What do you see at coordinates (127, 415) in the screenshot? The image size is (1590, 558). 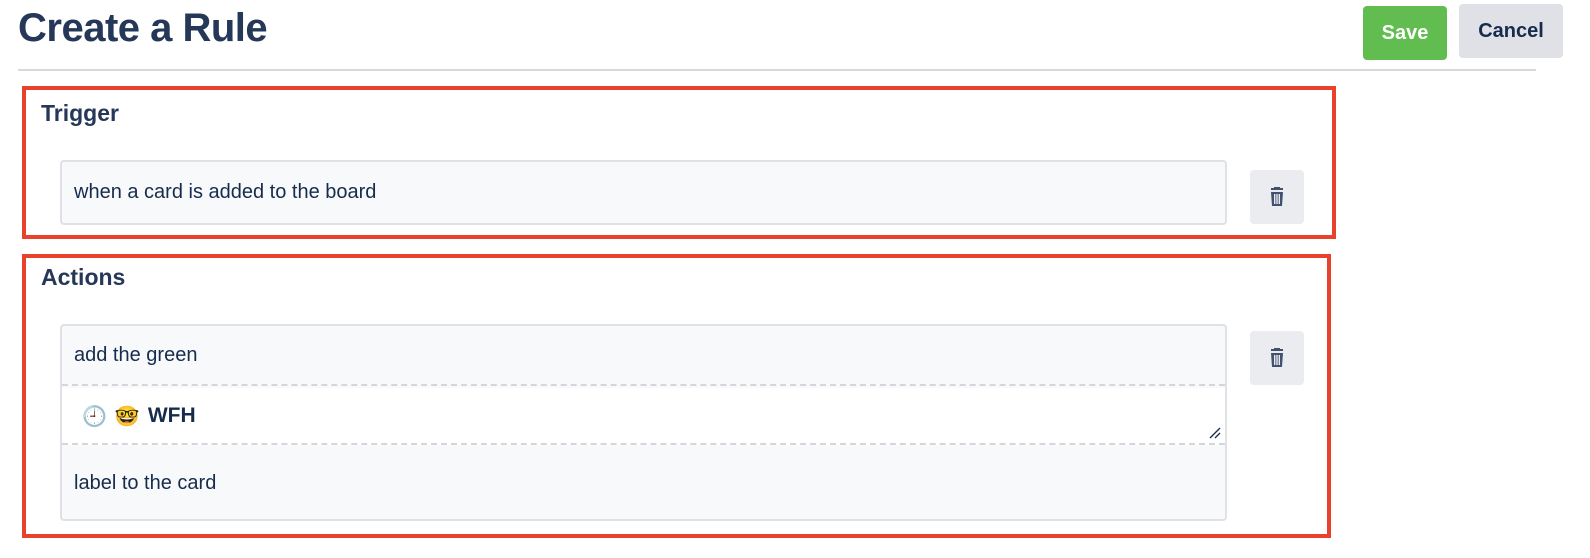 I see `nerd-face-emoji: 🤓` at bounding box center [127, 415].